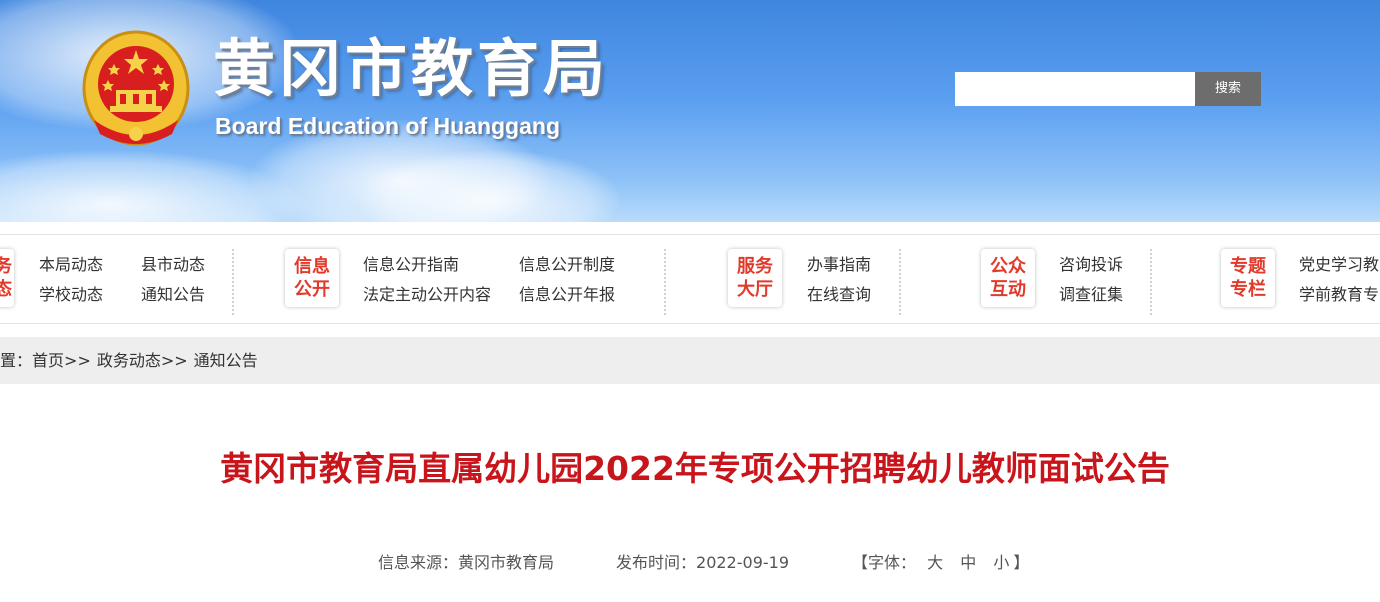 This screenshot has width=1380, height=602. I want to click on font-size-medium-link: 中, so click(968, 562).